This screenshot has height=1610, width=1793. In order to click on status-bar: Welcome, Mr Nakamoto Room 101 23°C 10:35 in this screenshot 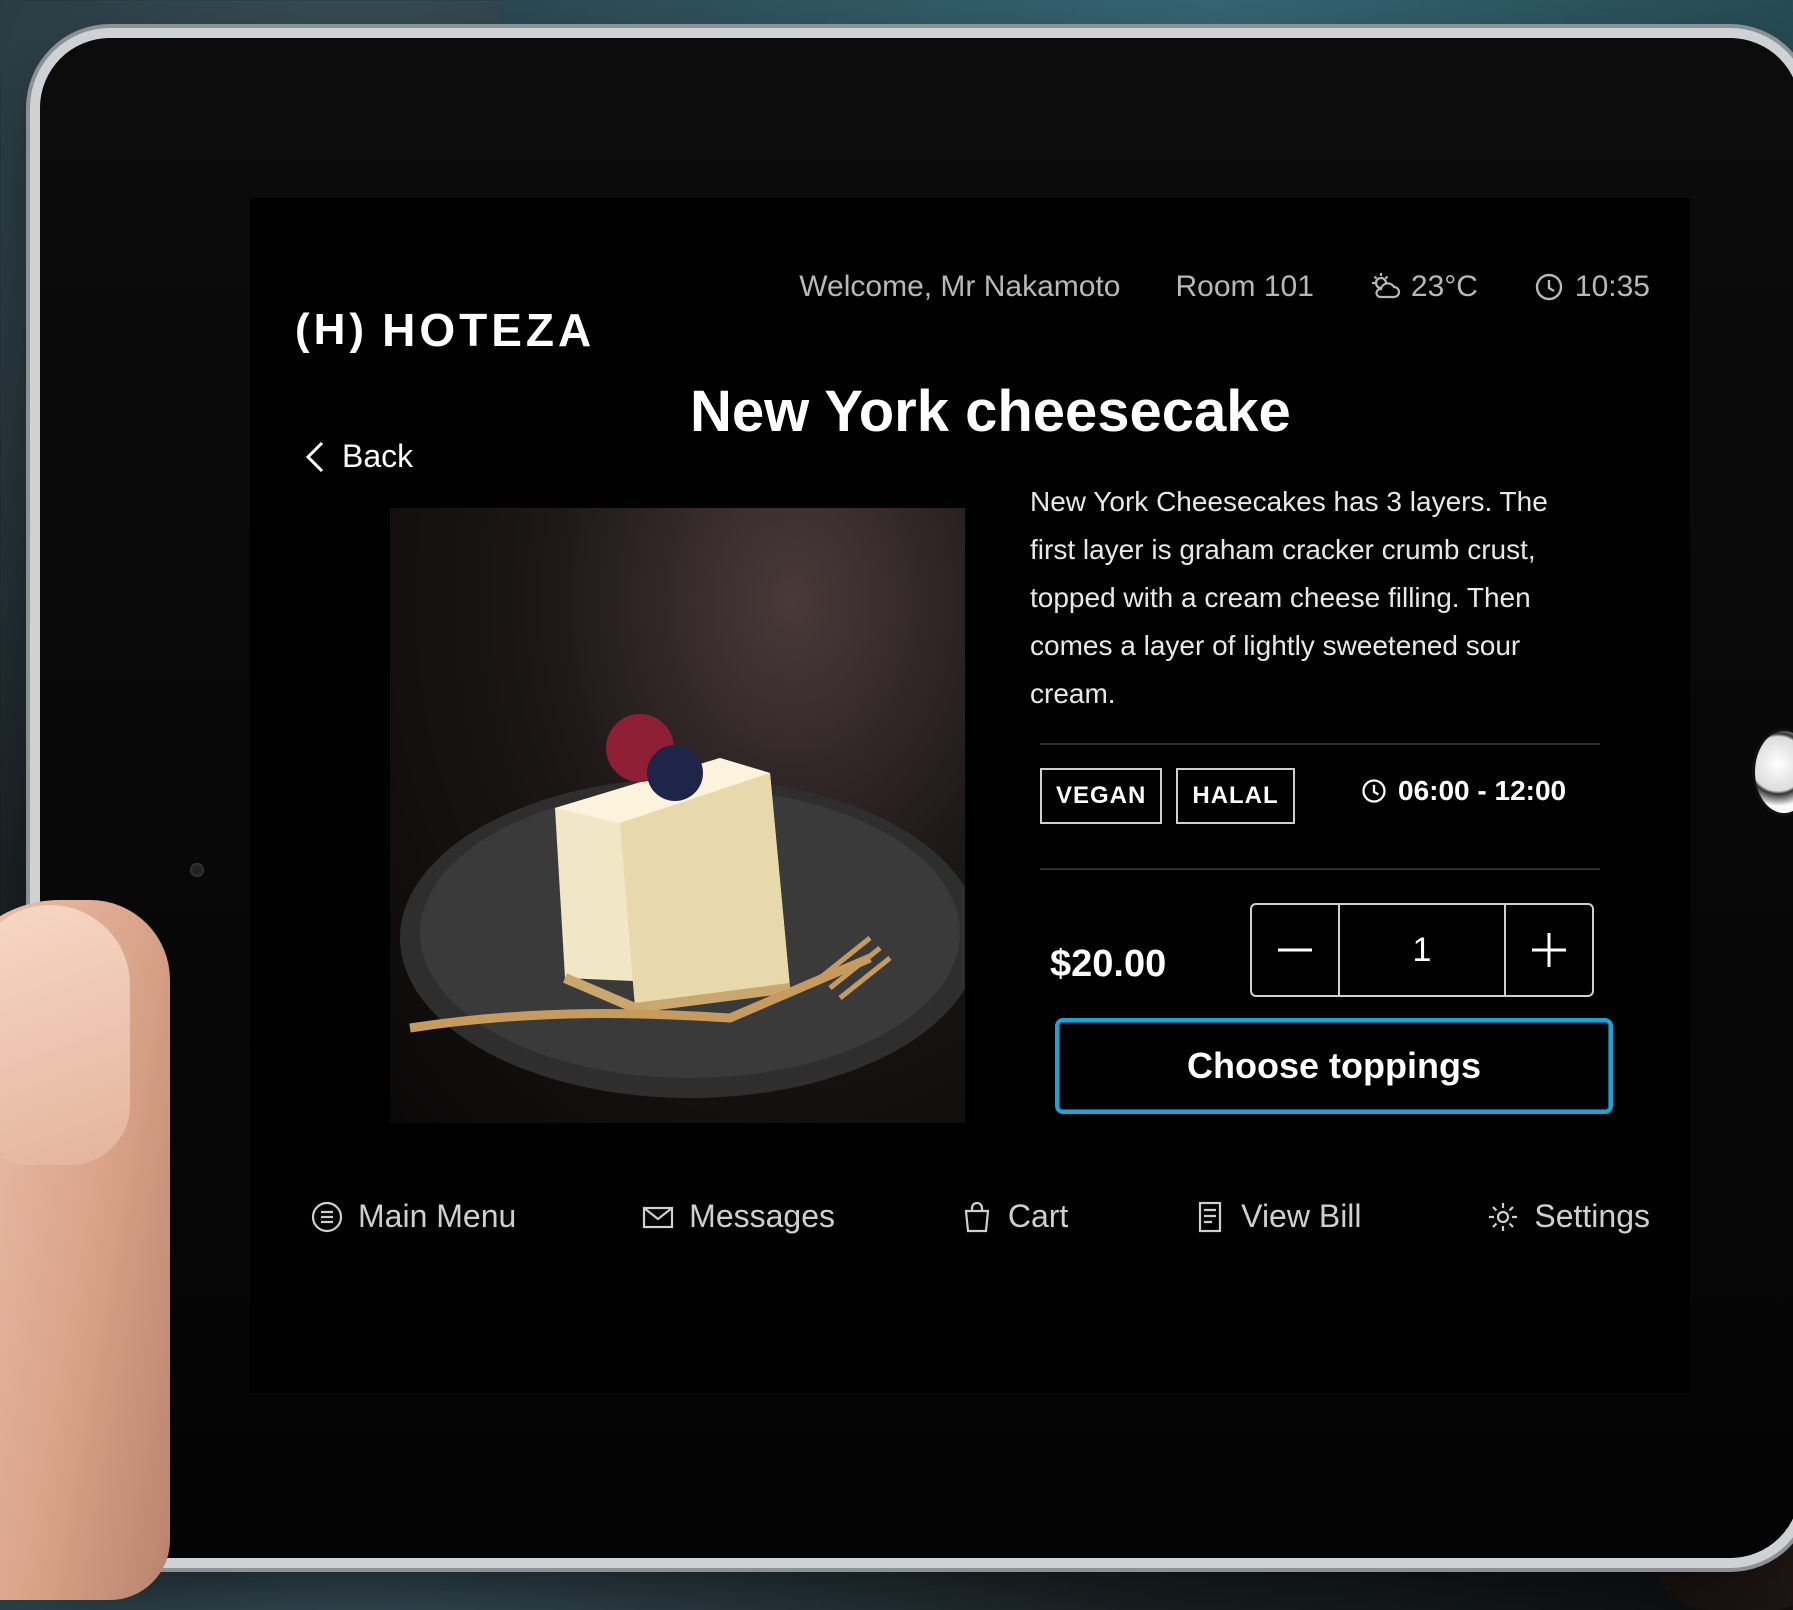, I will do `click(1224, 287)`.